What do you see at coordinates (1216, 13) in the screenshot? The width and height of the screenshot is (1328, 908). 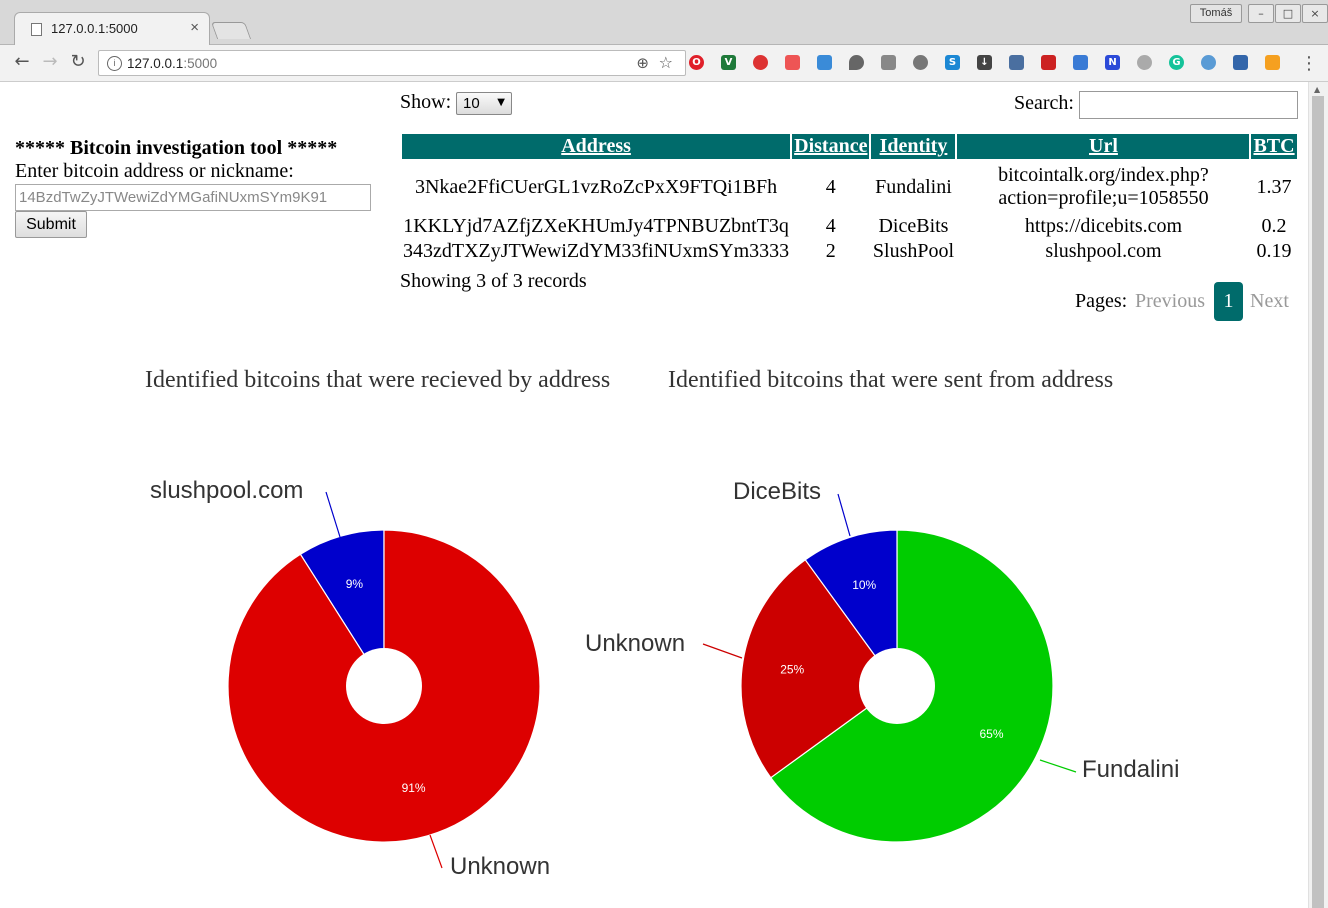 I see `profile-button: Tomáš` at bounding box center [1216, 13].